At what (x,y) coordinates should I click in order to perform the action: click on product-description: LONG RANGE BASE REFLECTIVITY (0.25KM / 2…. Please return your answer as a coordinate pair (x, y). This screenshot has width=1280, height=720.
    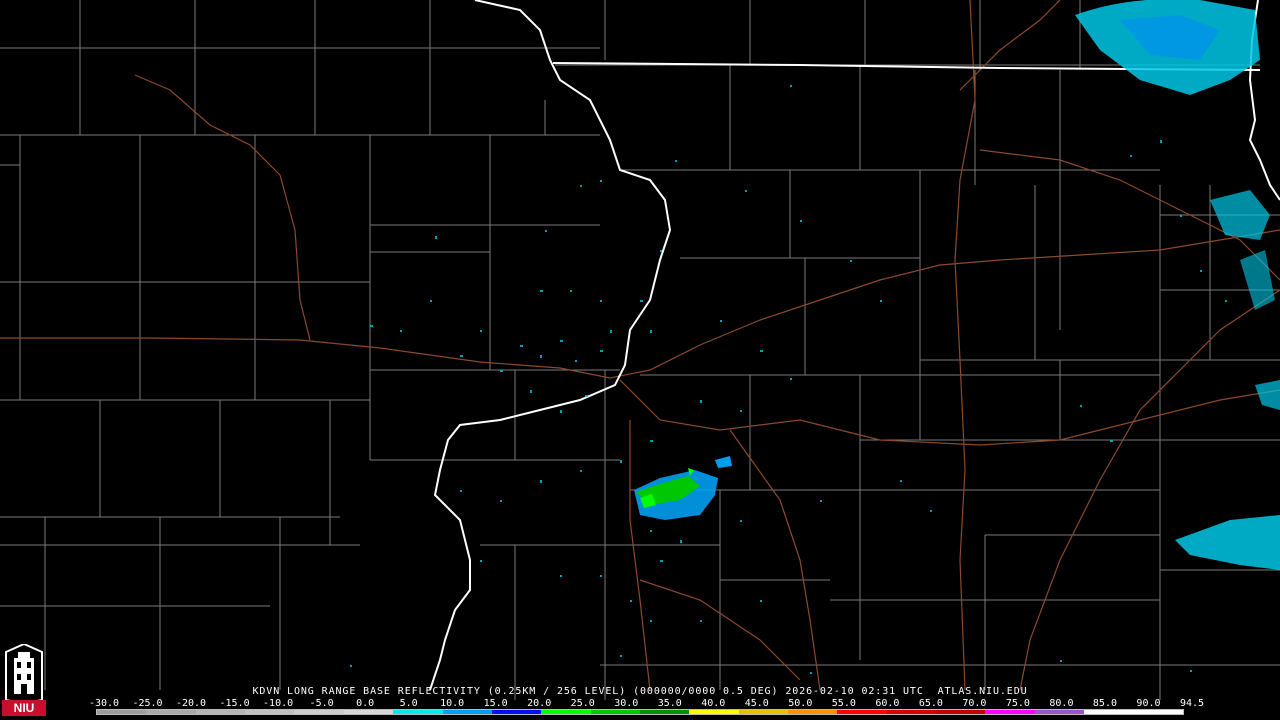
    Looking at the image, I should click on (533, 691).